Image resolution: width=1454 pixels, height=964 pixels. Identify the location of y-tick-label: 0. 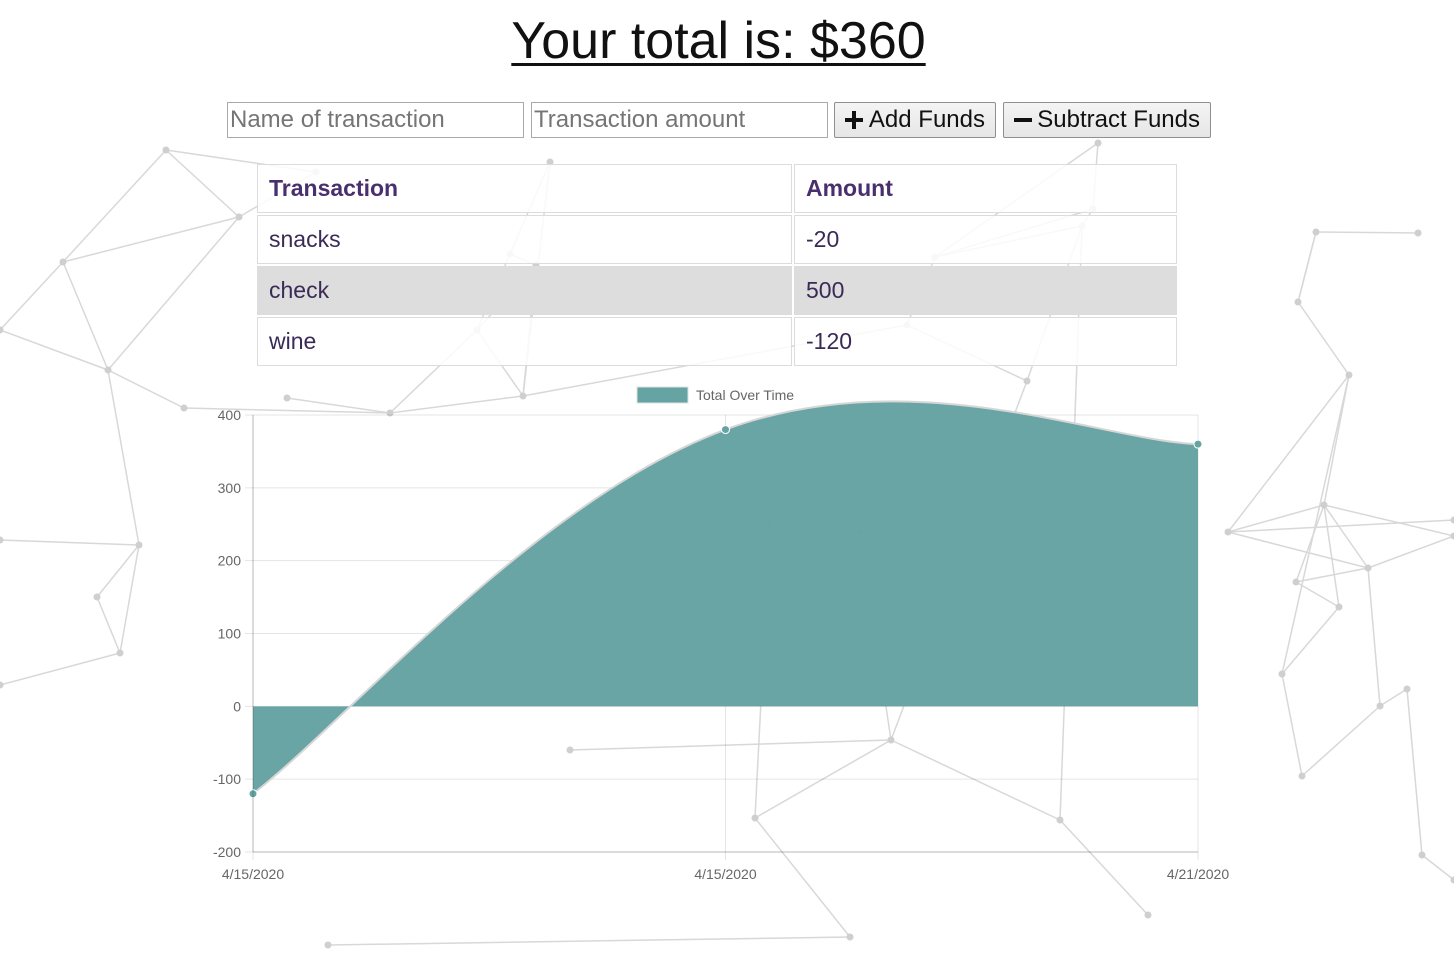
(237, 706).